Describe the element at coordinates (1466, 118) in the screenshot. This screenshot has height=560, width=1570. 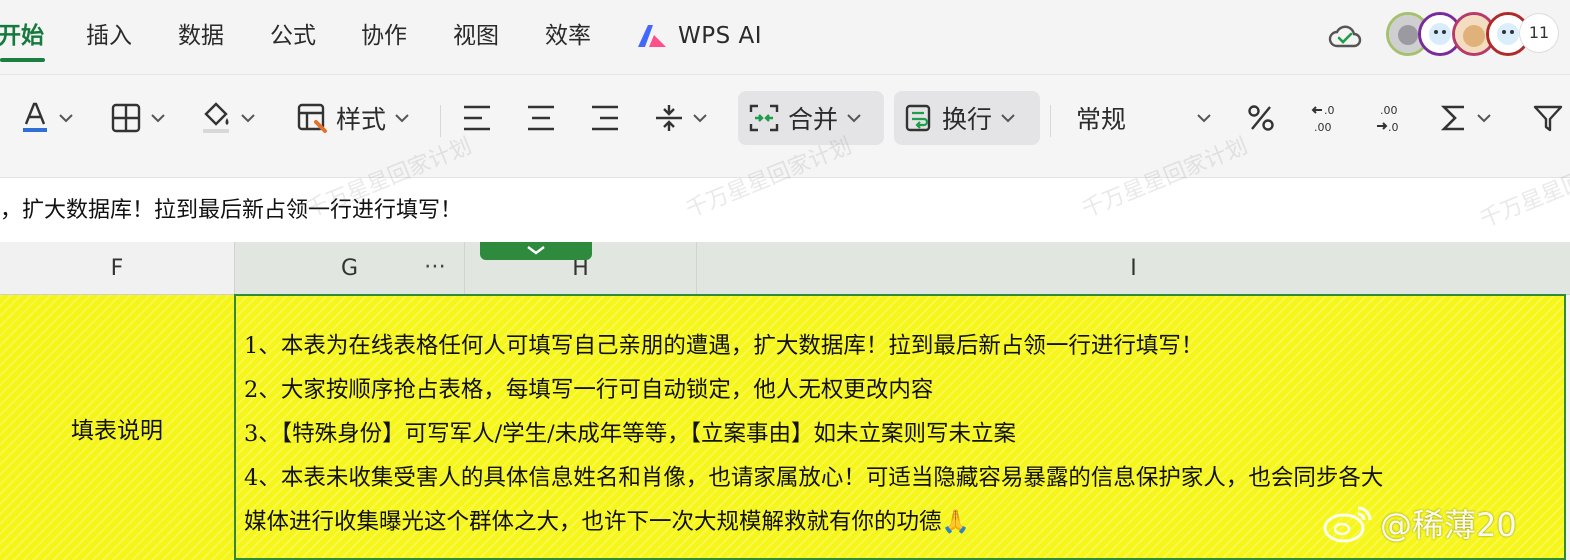
I see `sum-button` at that location.